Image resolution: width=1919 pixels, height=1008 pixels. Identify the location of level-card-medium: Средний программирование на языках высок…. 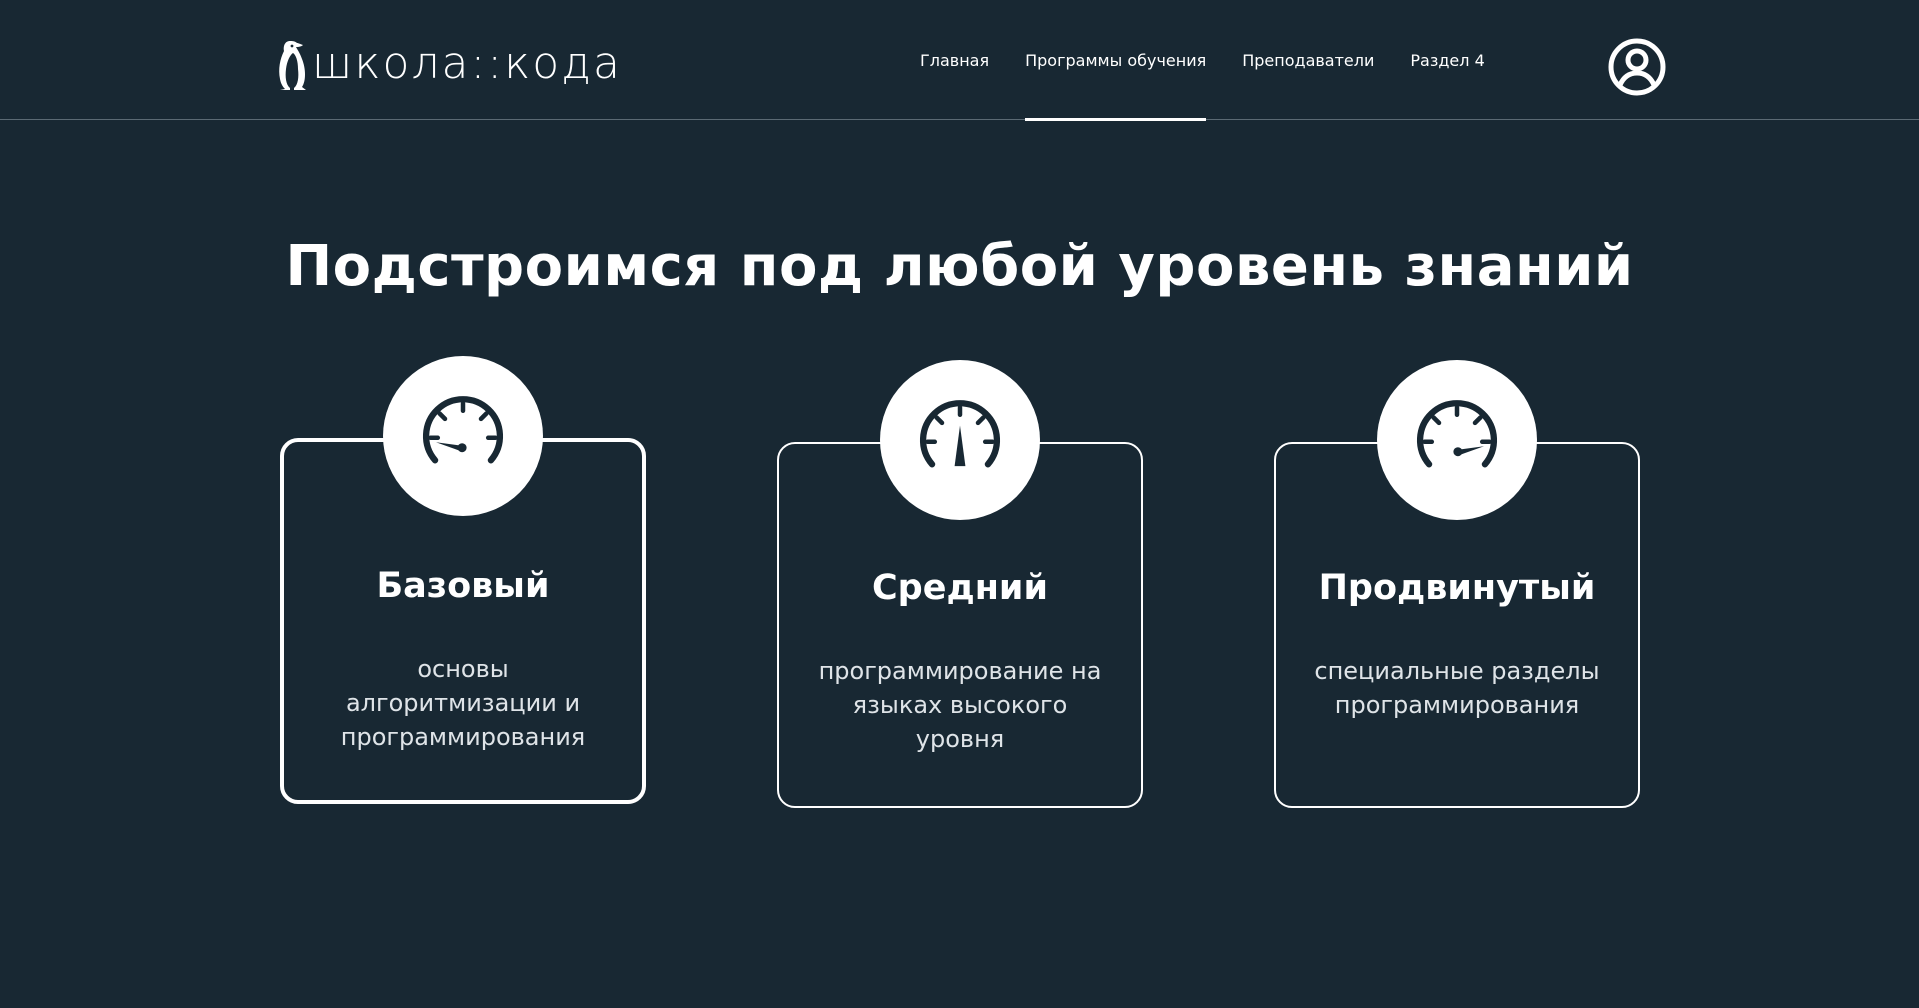
(960, 584).